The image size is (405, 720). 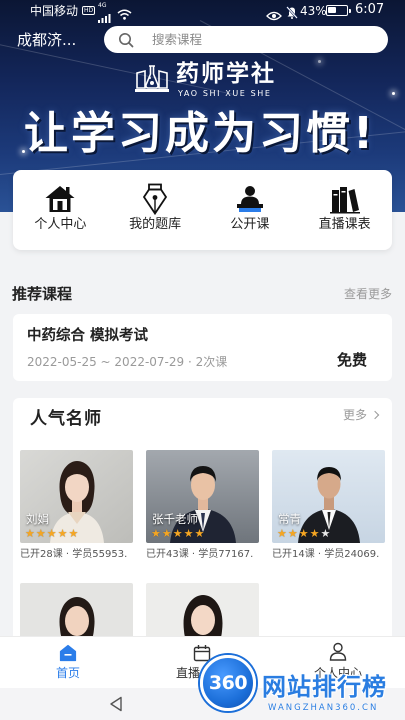 What do you see at coordinates (250, 199) in the screenshot?
I see `lecture-icon` at bounding box center [250, 199].